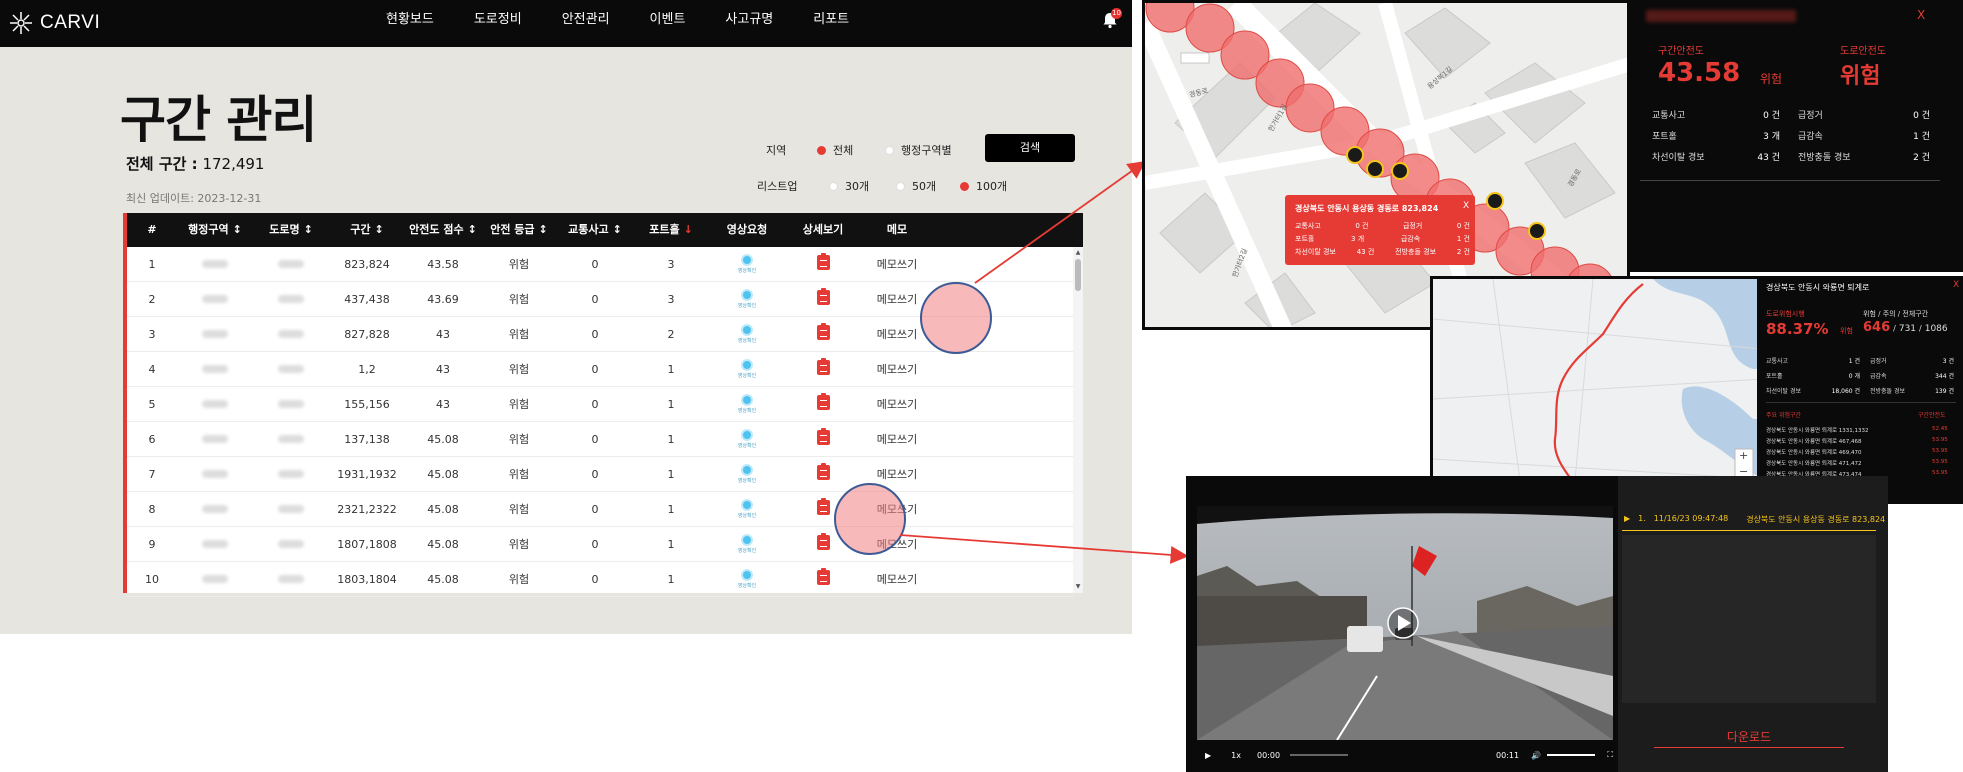 Image resolution: width=1963 pixels, height=772 pixels. I want to click on carvi-logo: CARVI, so click(54, 23).